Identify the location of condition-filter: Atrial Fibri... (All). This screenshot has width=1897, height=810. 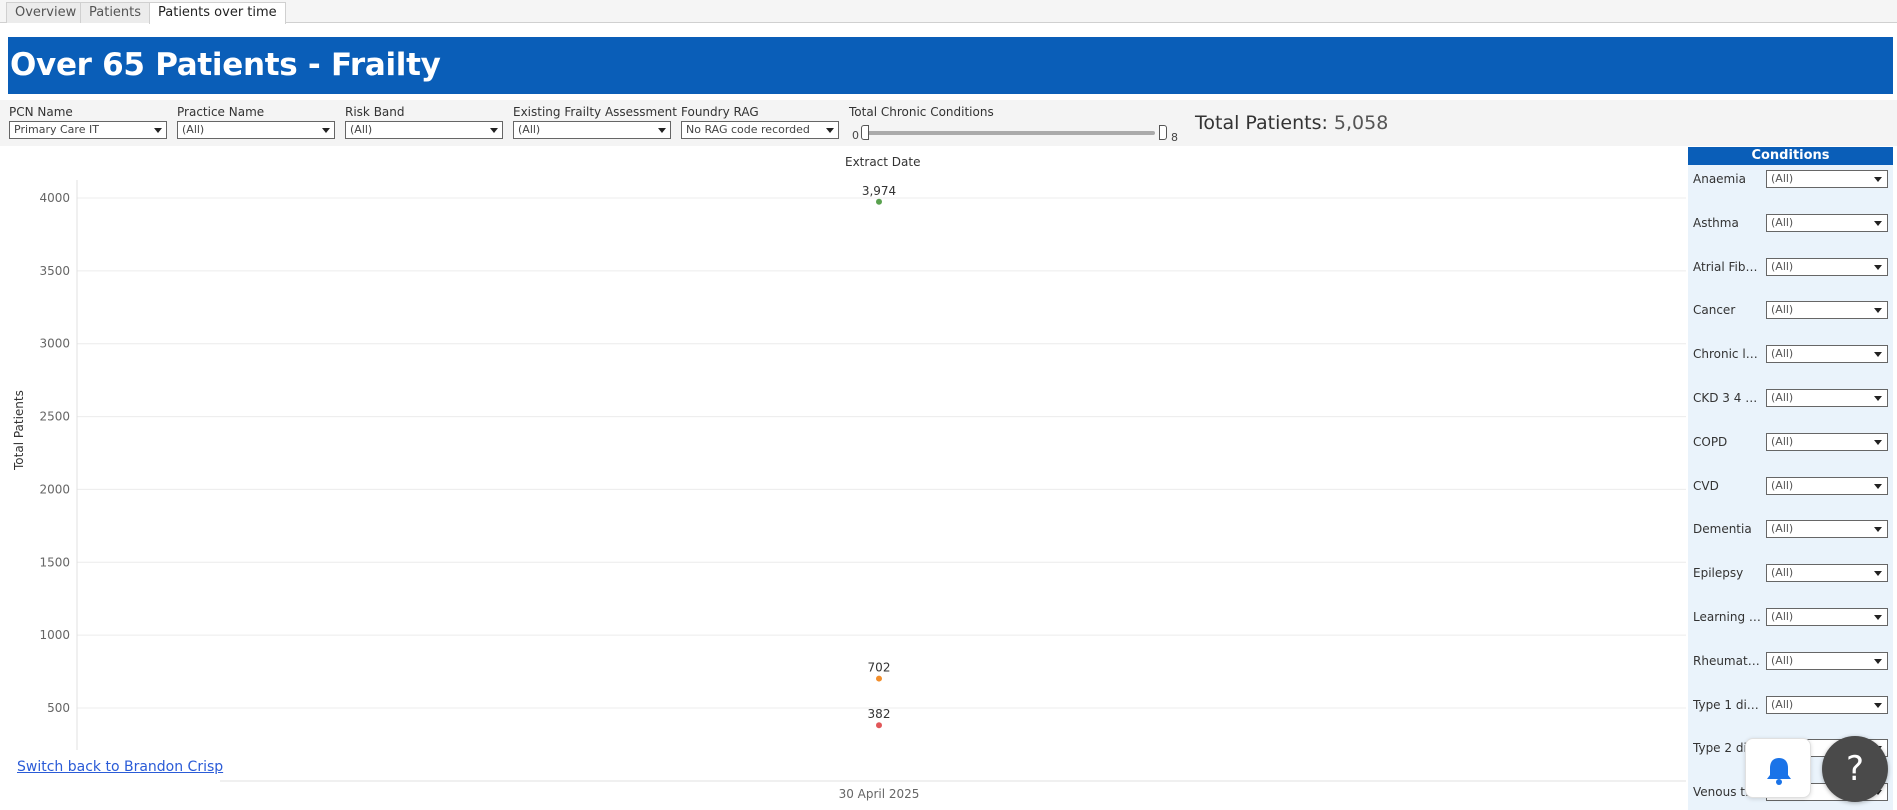
(1790, 268).